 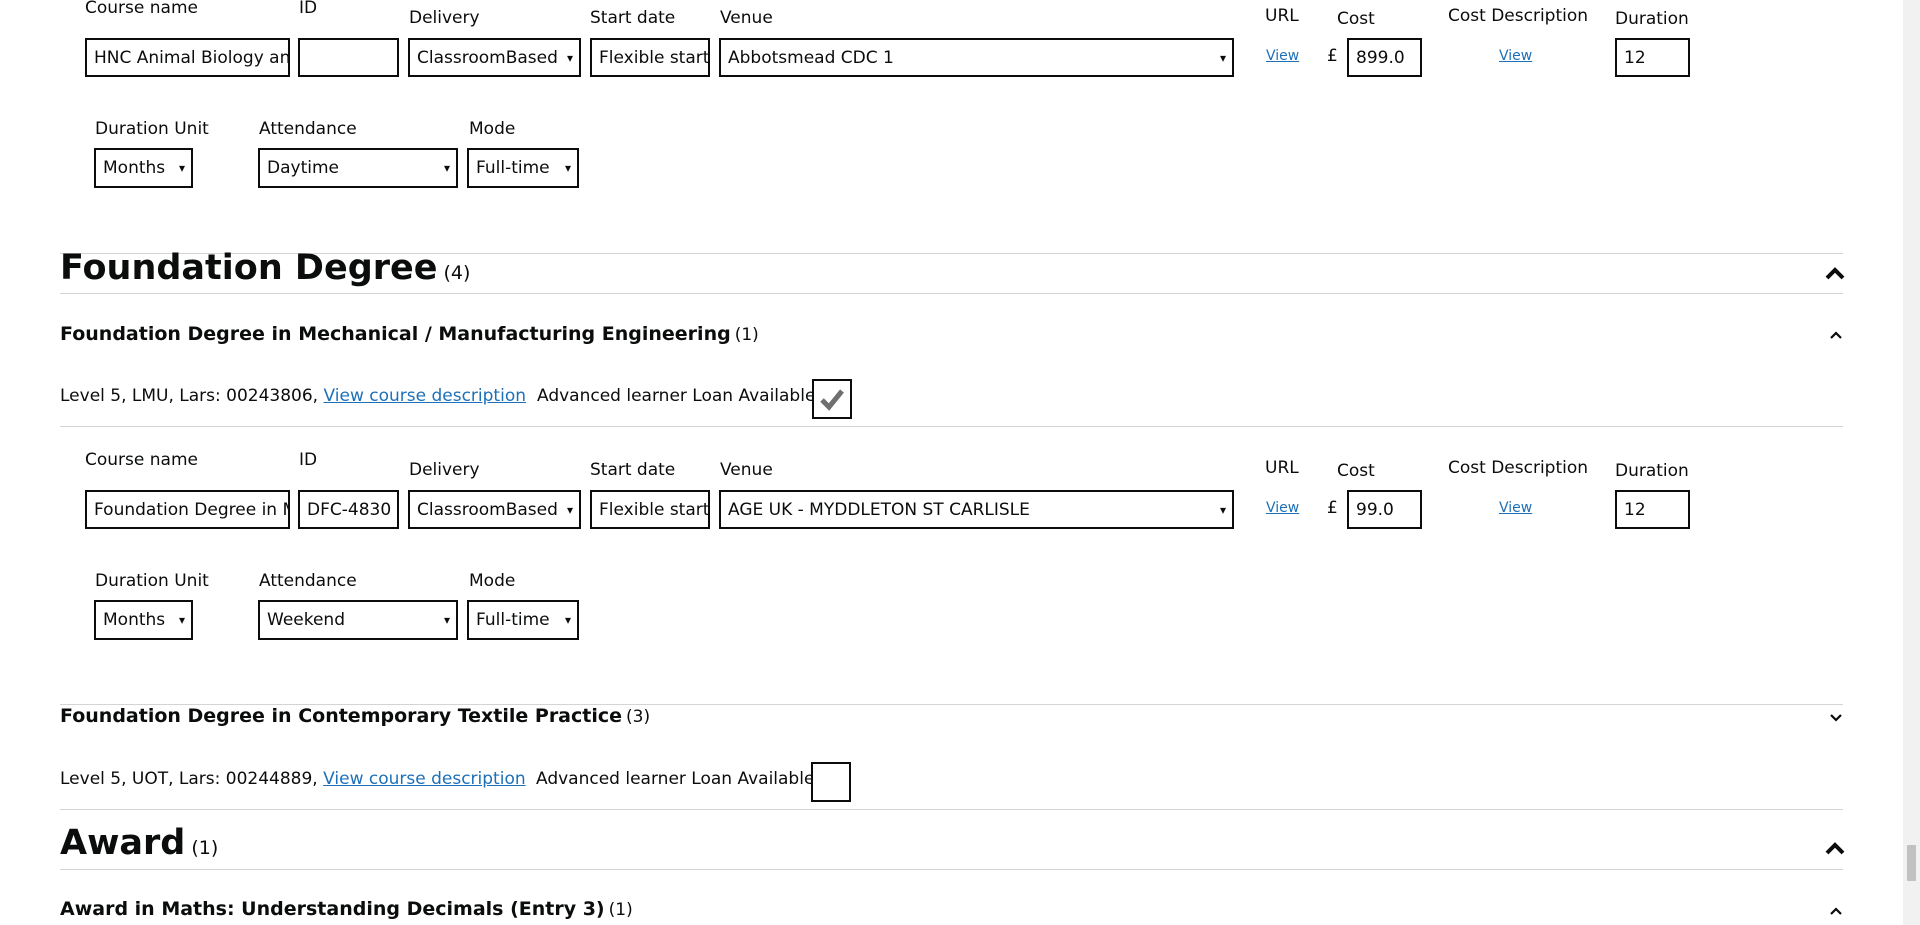 What do you see at coordinates (457, 273) in the screenshot?
I see `category-count: (4)` at bounding box center [457, 273].